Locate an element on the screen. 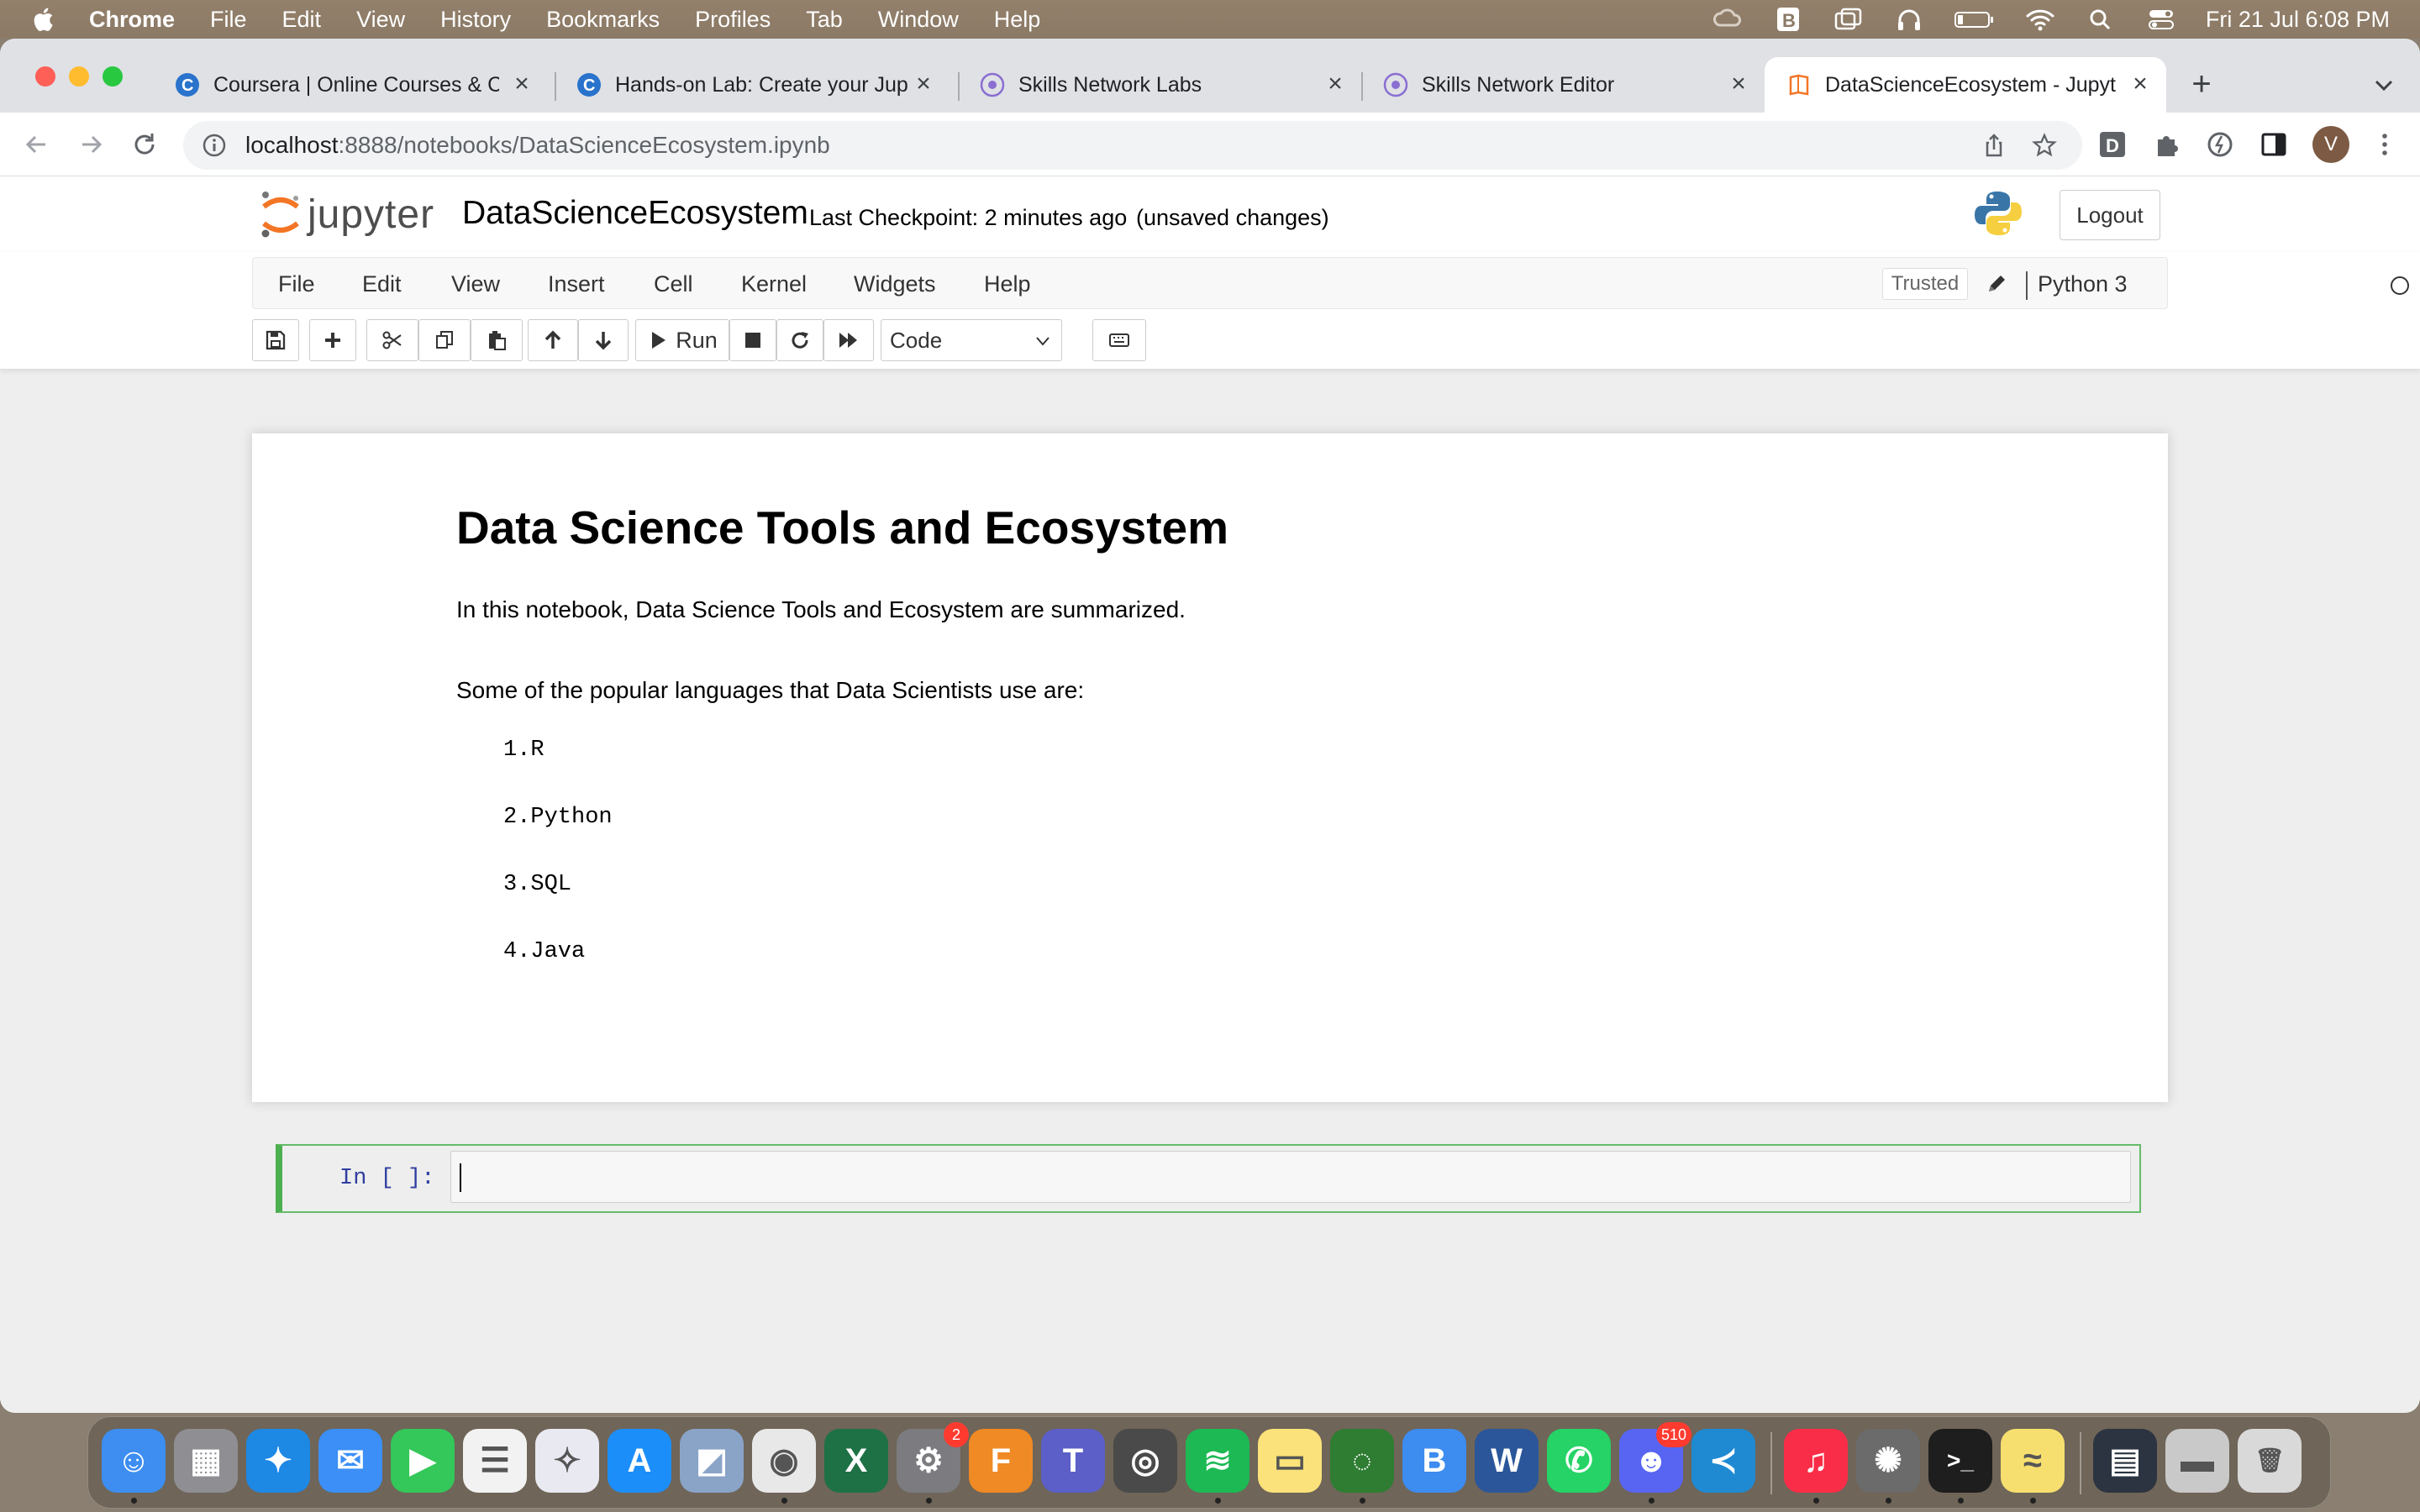 This screenshot has height=1512, width=2420. jupyter-menu-file: File is located at coordinates (296, 284).